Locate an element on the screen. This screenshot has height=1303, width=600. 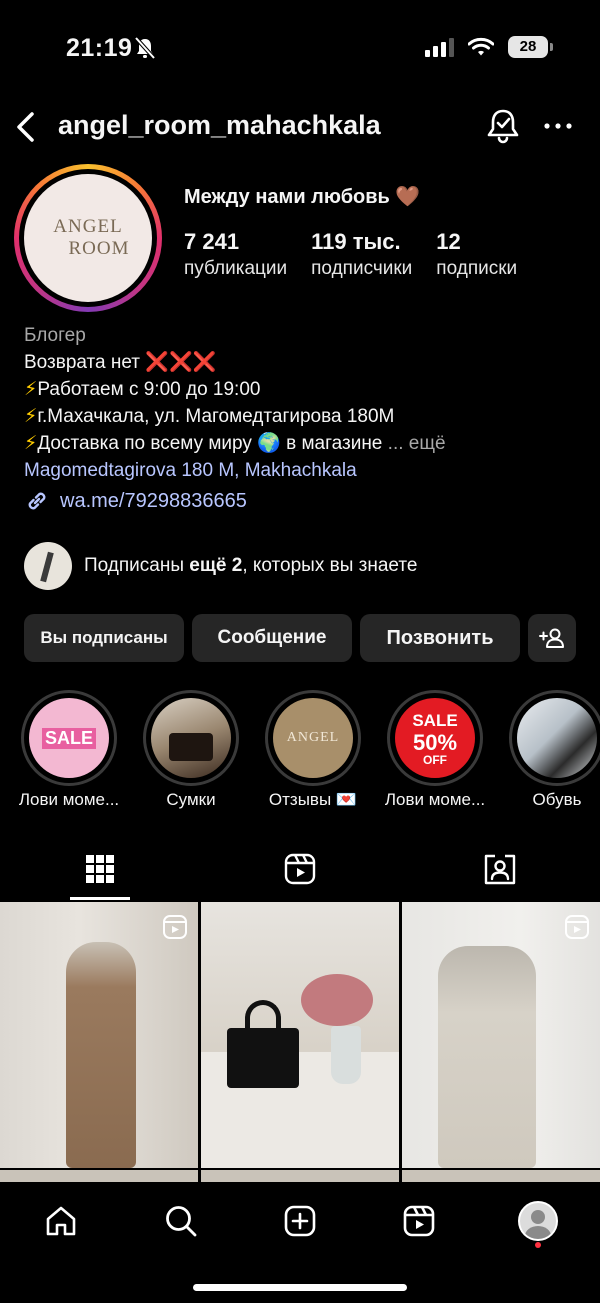
nav-reels is located at coordinates (419, 1221).